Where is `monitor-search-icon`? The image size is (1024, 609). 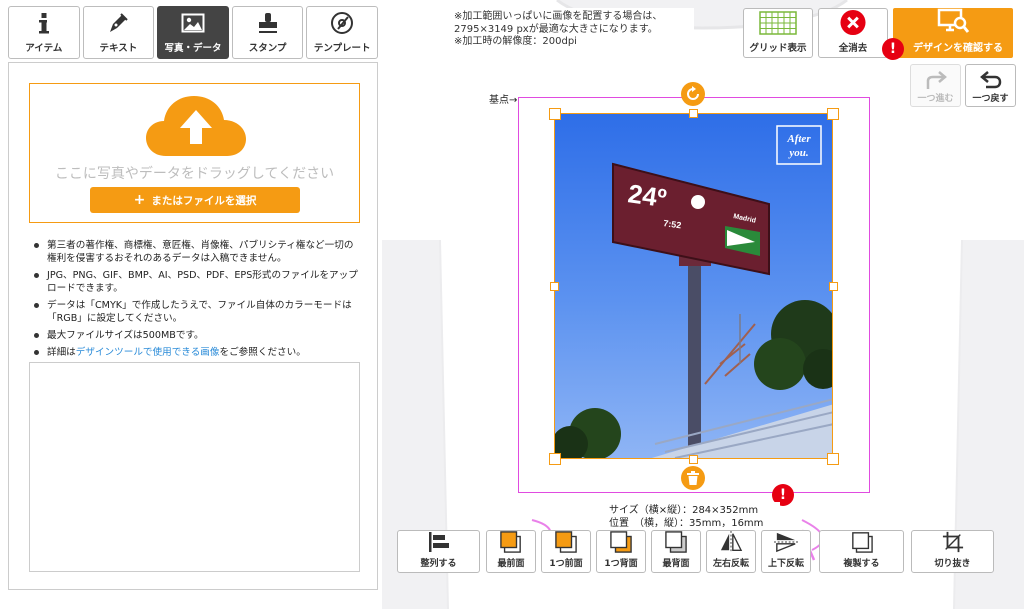
monitor-search-icon is located at coordinates (953, 20).